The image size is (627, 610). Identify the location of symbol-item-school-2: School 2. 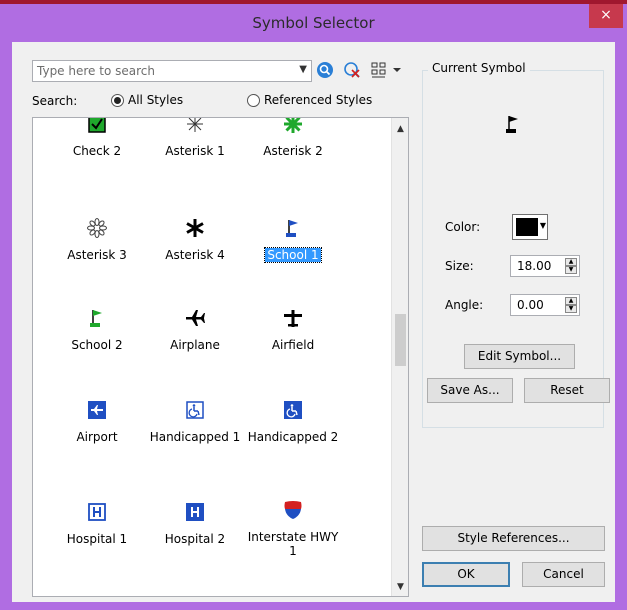
(97, 329).